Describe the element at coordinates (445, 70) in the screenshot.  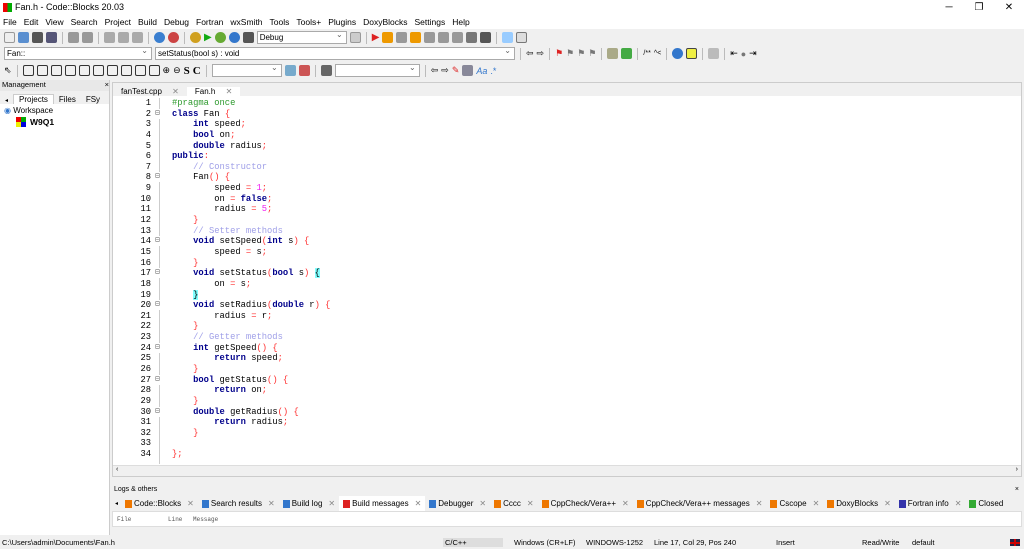
I see `next-icon: ⇨` at that location.